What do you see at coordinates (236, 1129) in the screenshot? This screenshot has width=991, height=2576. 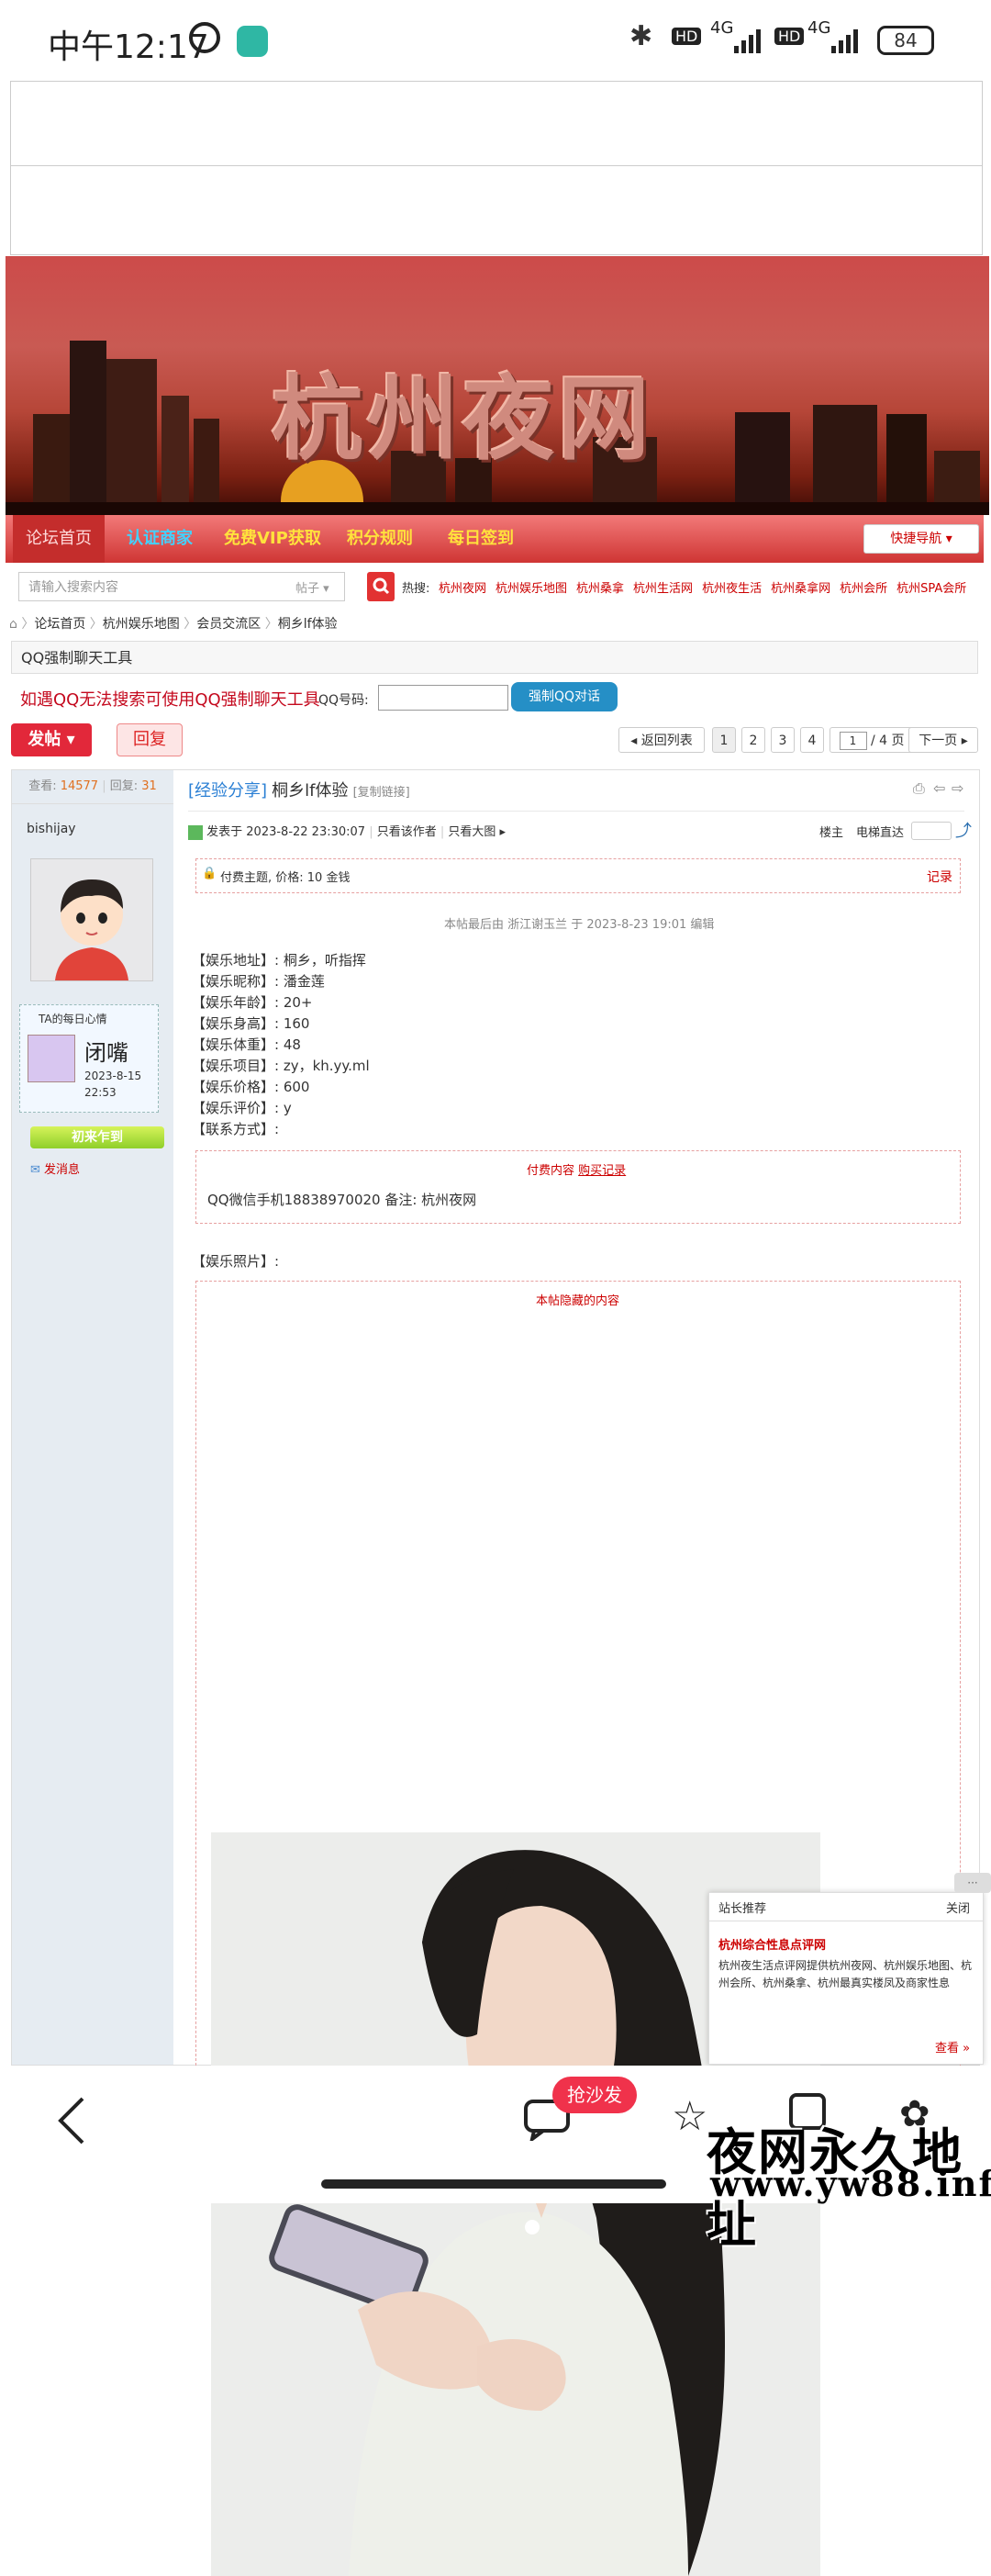 I see `field-row: 【联系方式】:` at bounding box center [236, 1129].